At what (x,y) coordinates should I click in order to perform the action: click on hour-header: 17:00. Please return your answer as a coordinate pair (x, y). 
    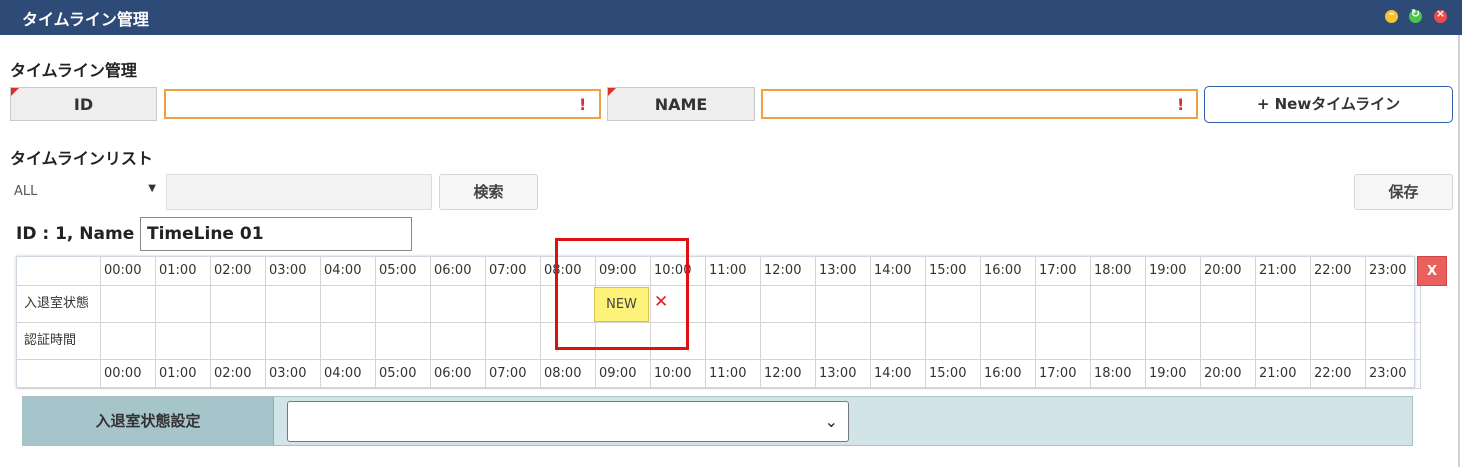
    Looking at the image, I should click on (1063, 271).